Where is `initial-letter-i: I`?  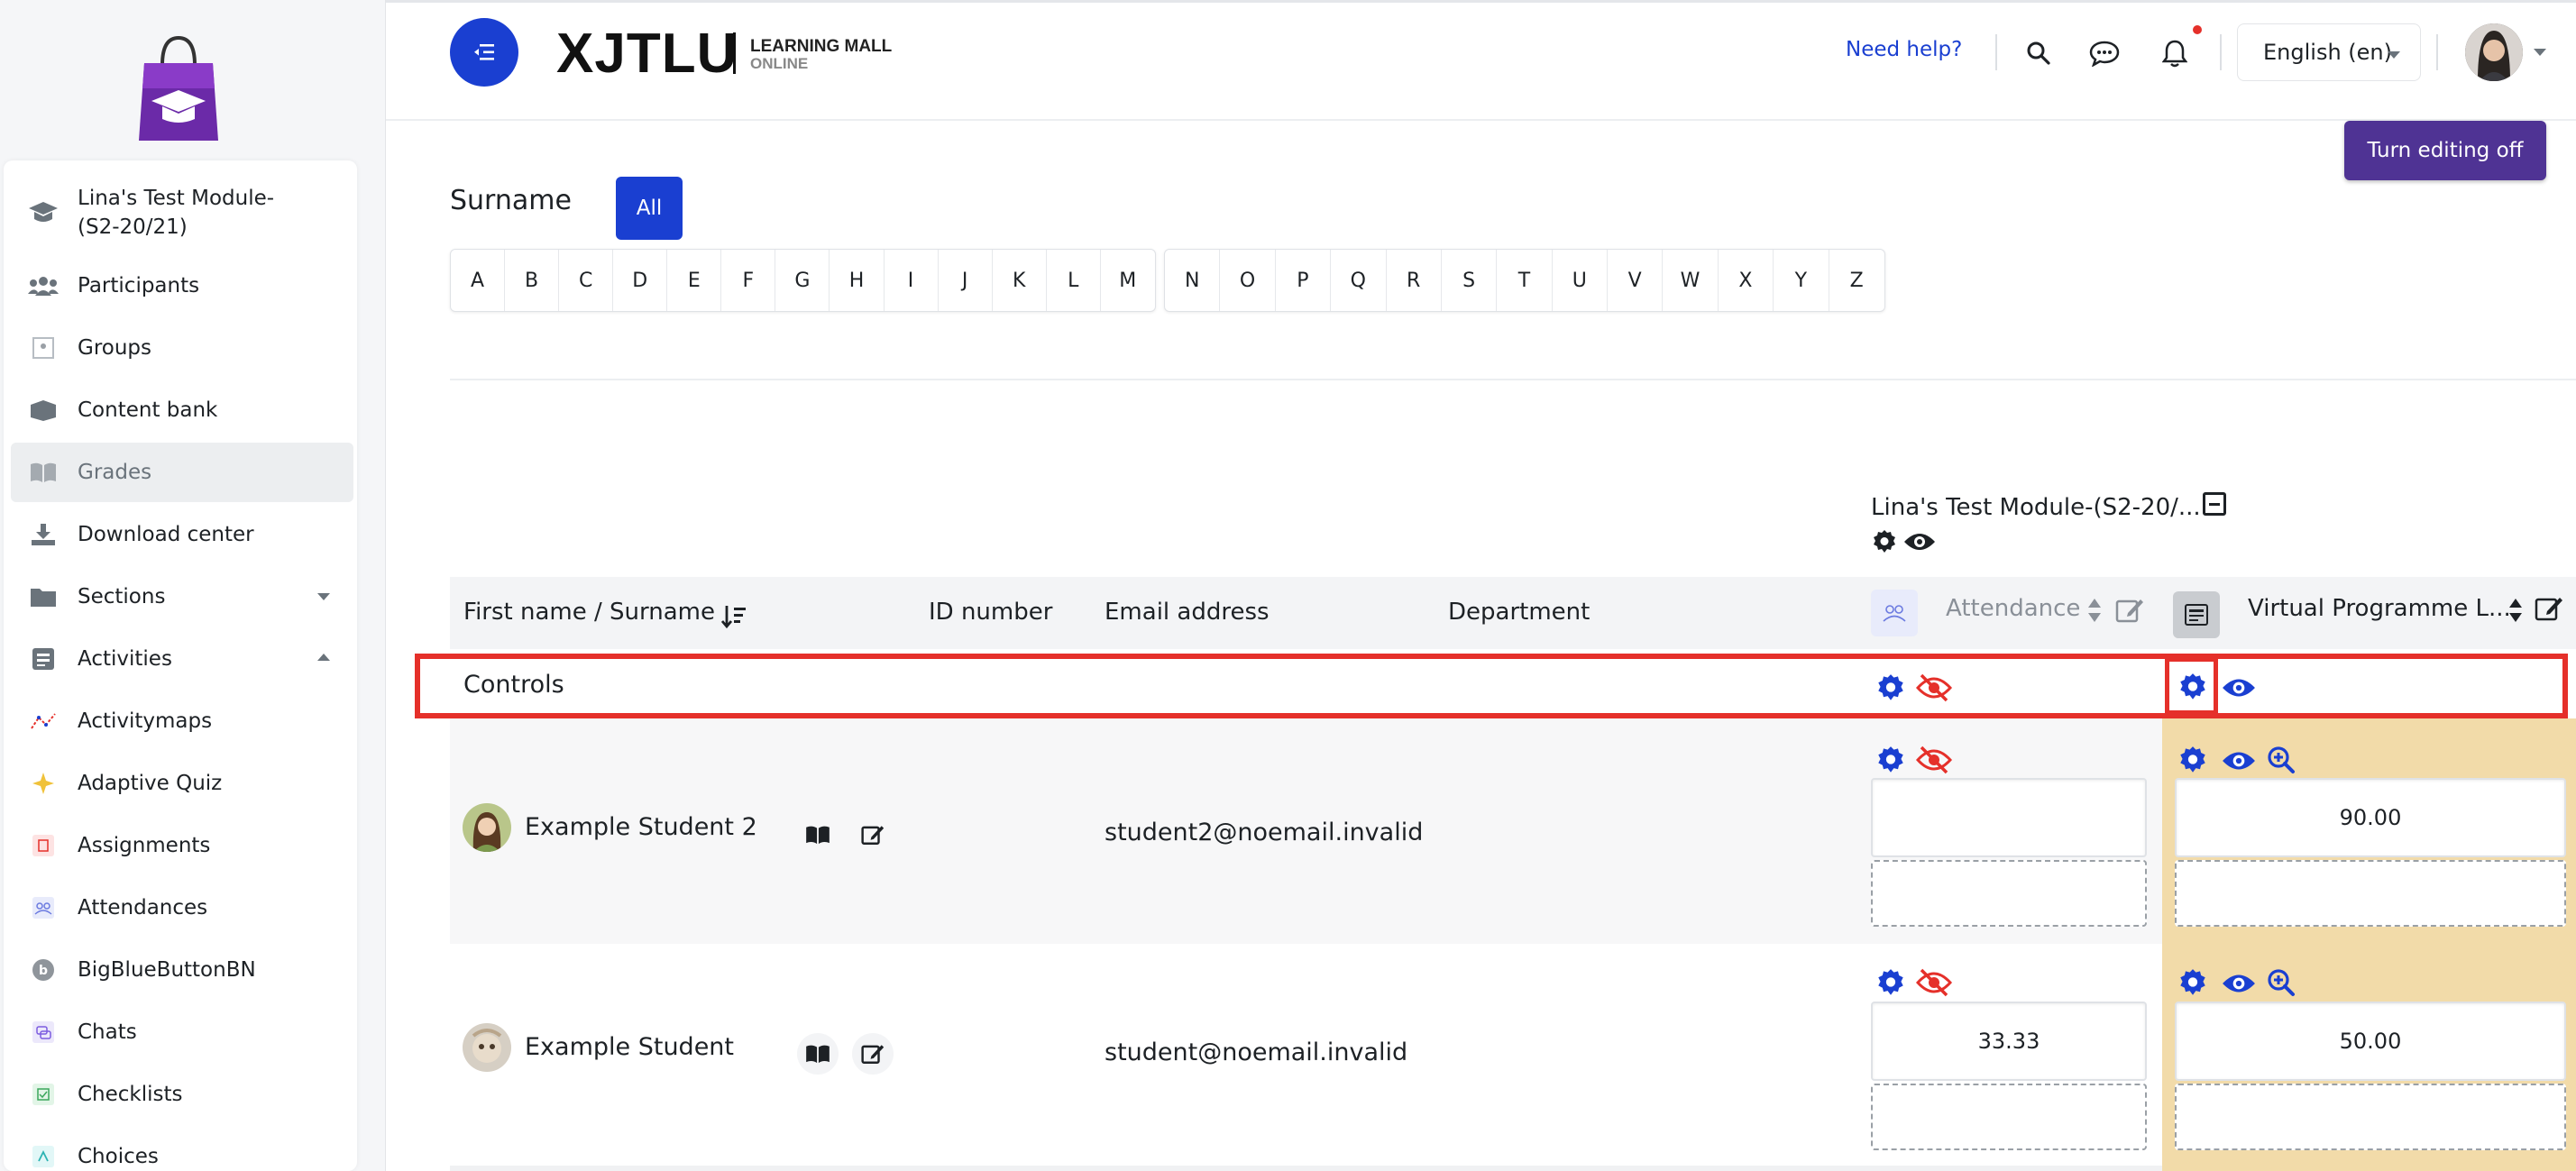 initial-letter-i: I is located at coordinates (912, 280).